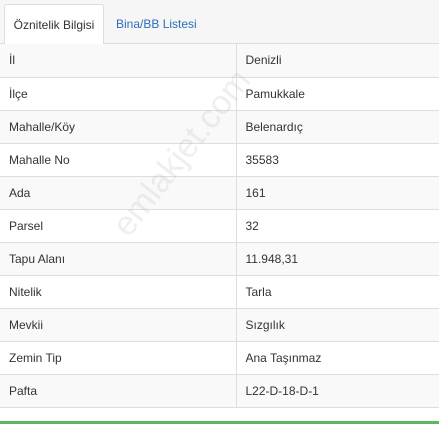 This screenshot has height=424, width=439. I want to click on row-value-mahalle-koy: Belenardıç, so click(337, 127).